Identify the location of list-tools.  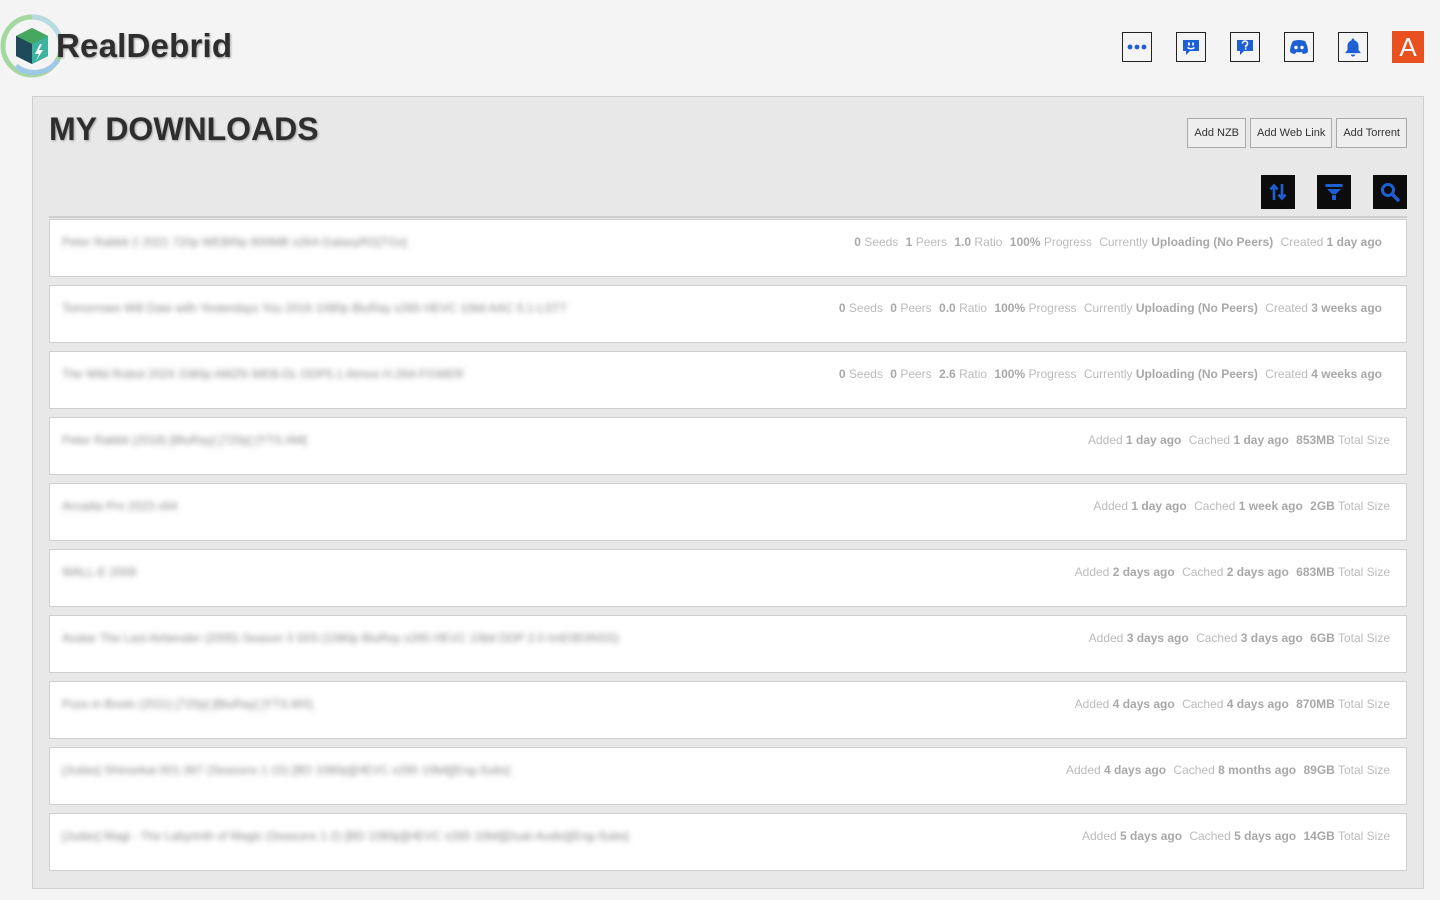
(1334, 192).